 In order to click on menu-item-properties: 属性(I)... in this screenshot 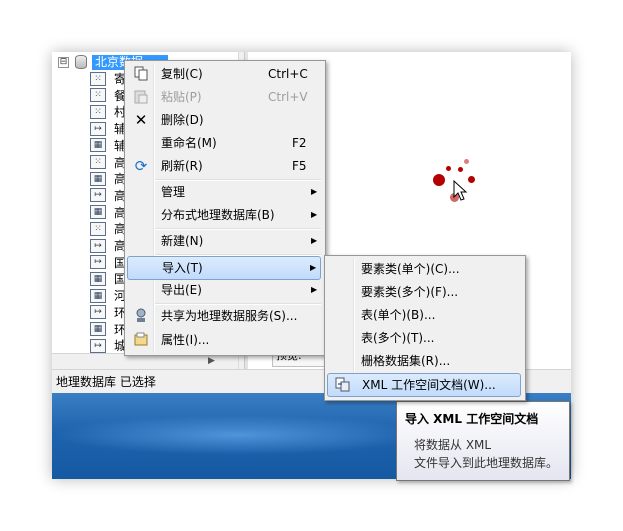, I will do `click(224, 340)`.